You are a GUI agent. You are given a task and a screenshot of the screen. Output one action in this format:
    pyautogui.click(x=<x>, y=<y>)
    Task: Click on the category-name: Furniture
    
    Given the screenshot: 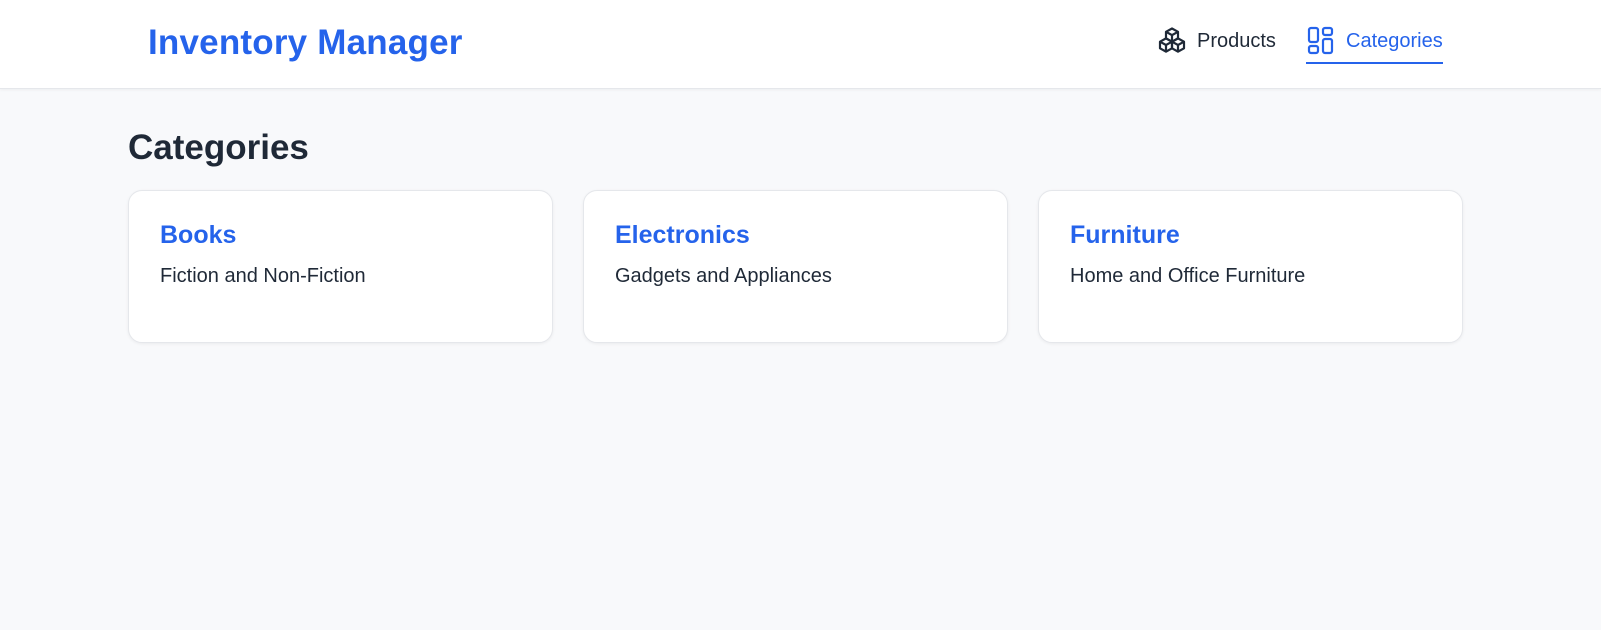 What is the action you would take?
    pyautogui.click(x=1125, y=235)
    